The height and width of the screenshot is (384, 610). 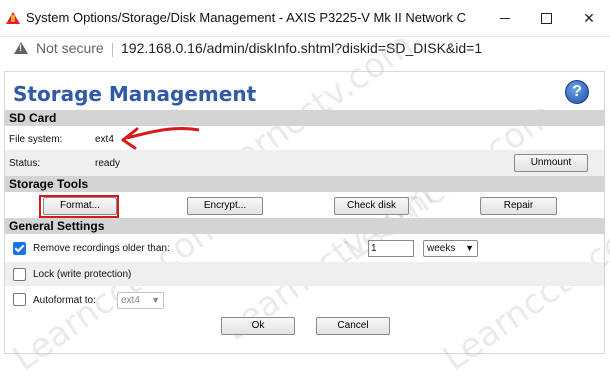 What do you see at coordinates (551, 163) in the screenshot?
I see `unmount-button: Unmount` at bounding box center [551, 163].